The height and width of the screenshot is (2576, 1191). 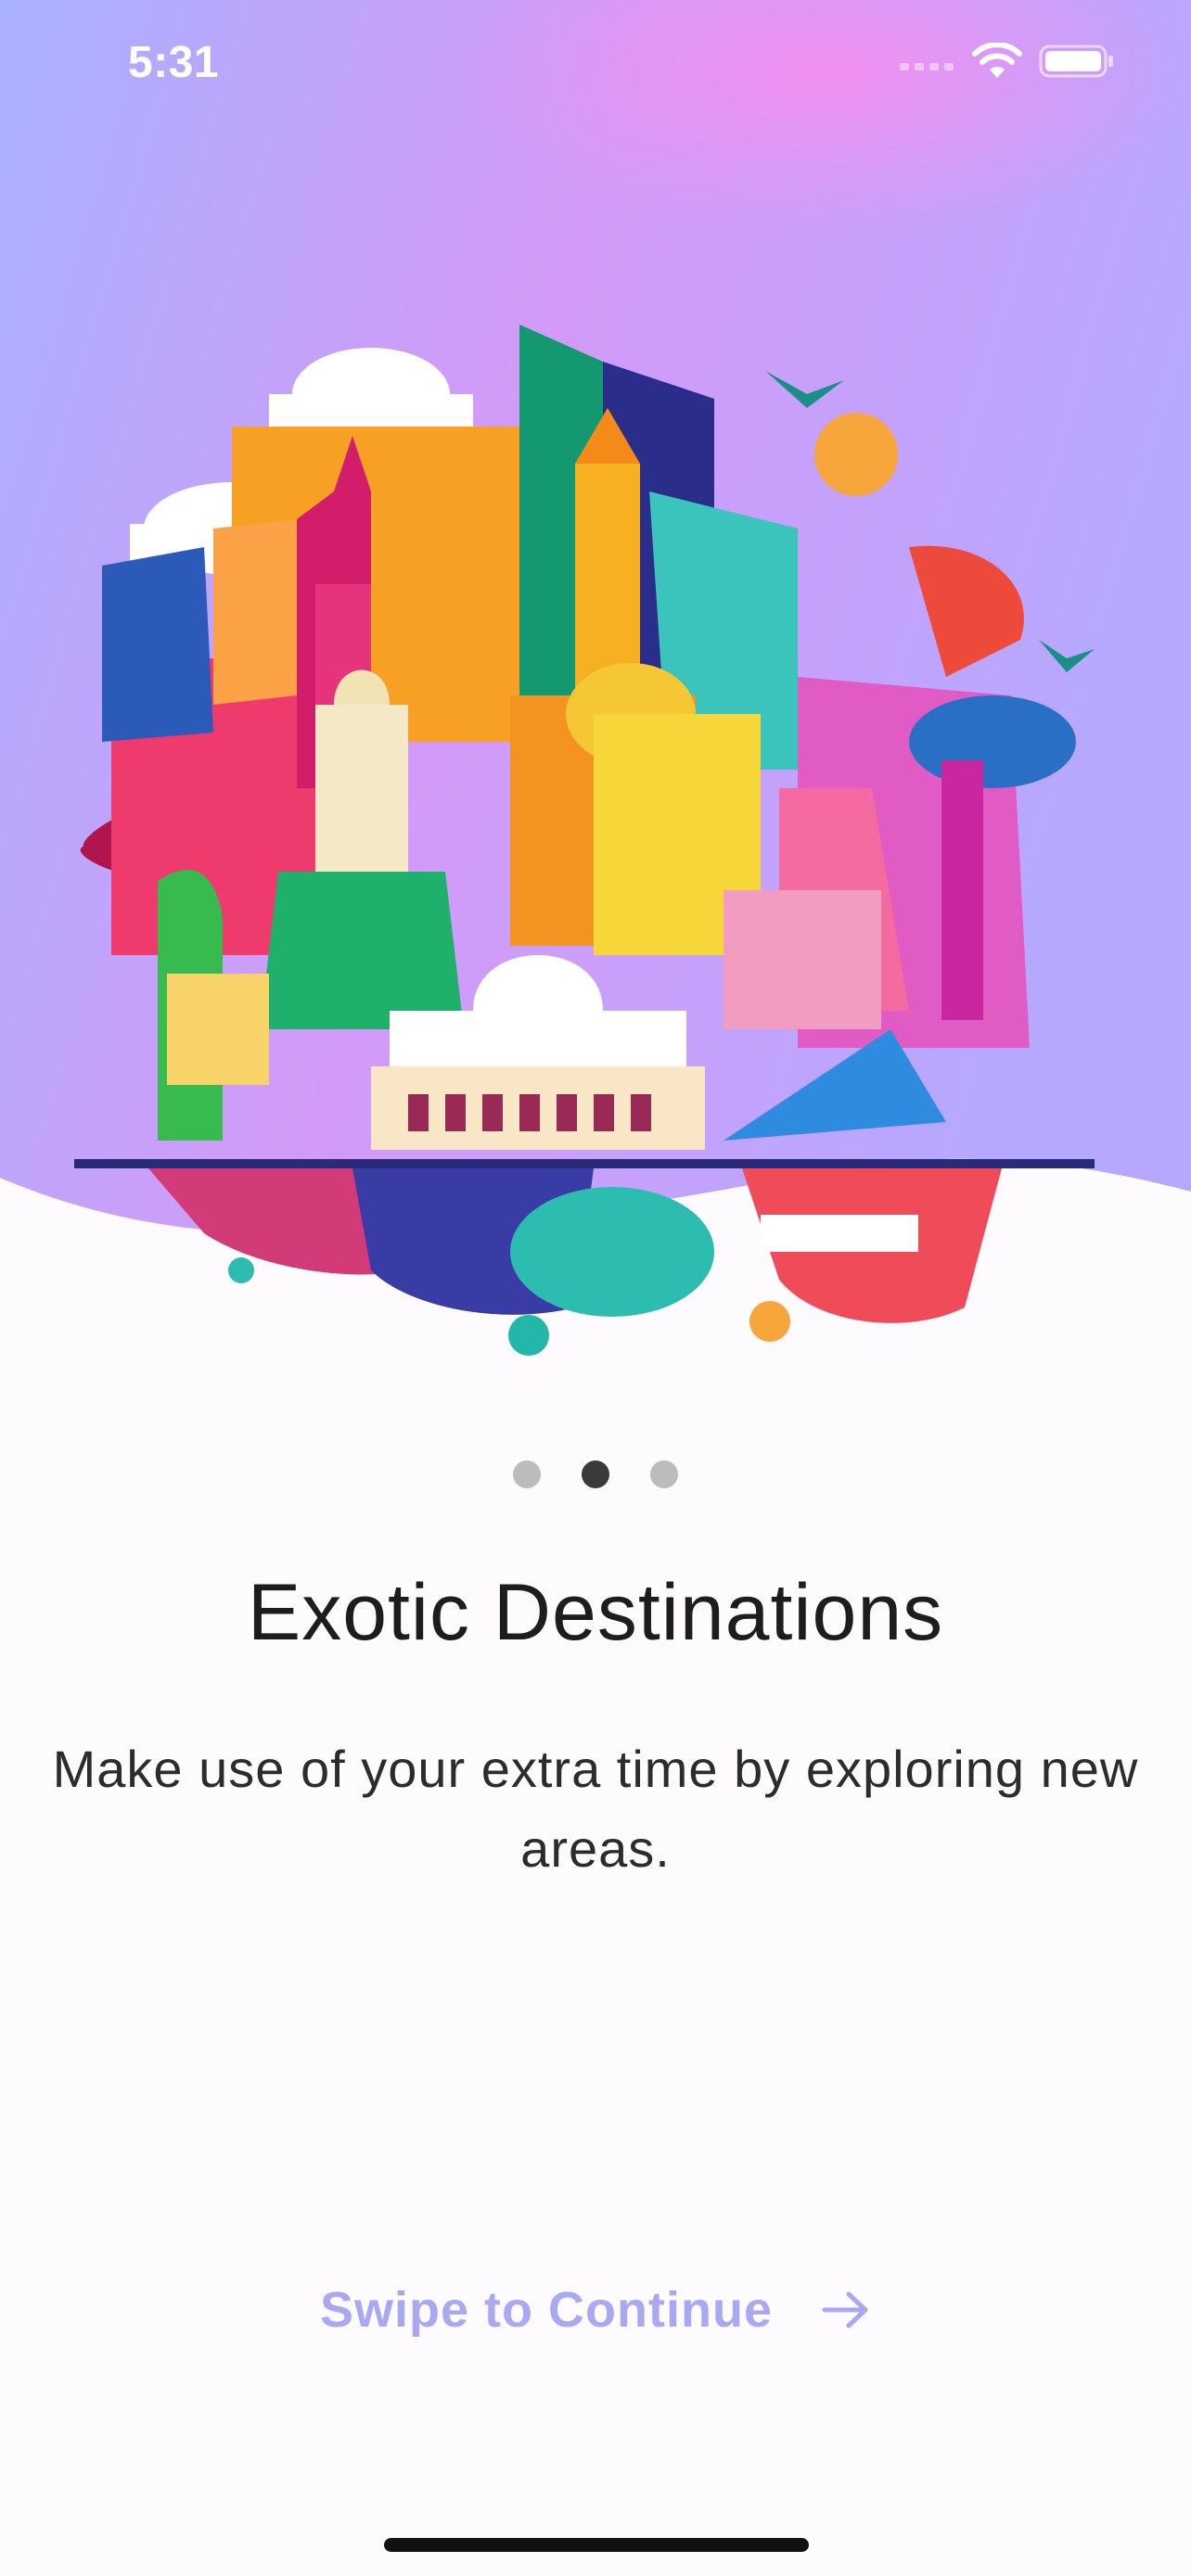 I want to click on battery-icon, so click(x=1076, y=61).